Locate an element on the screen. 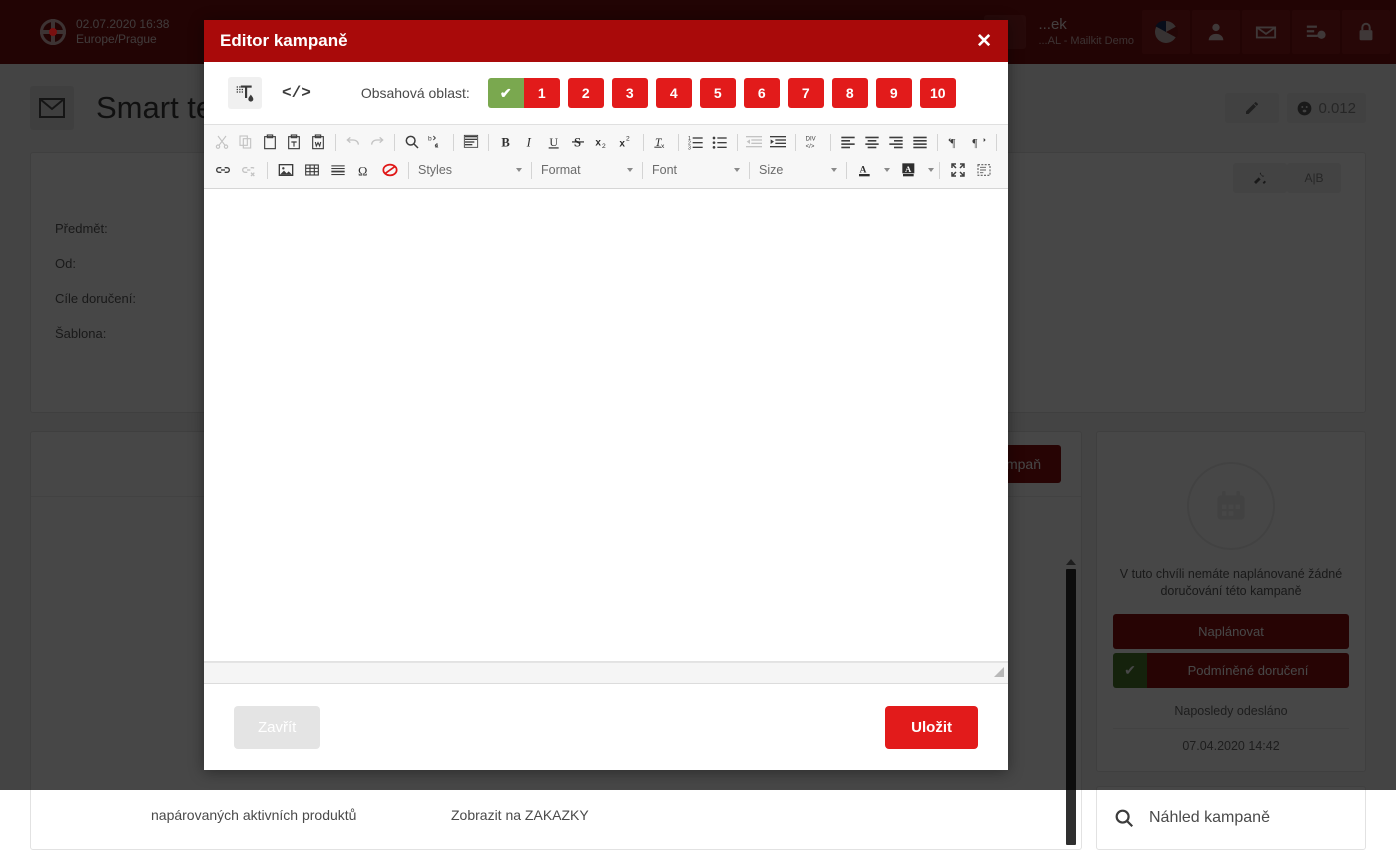  styles-select: Styles is located at coordinates (470, 170).